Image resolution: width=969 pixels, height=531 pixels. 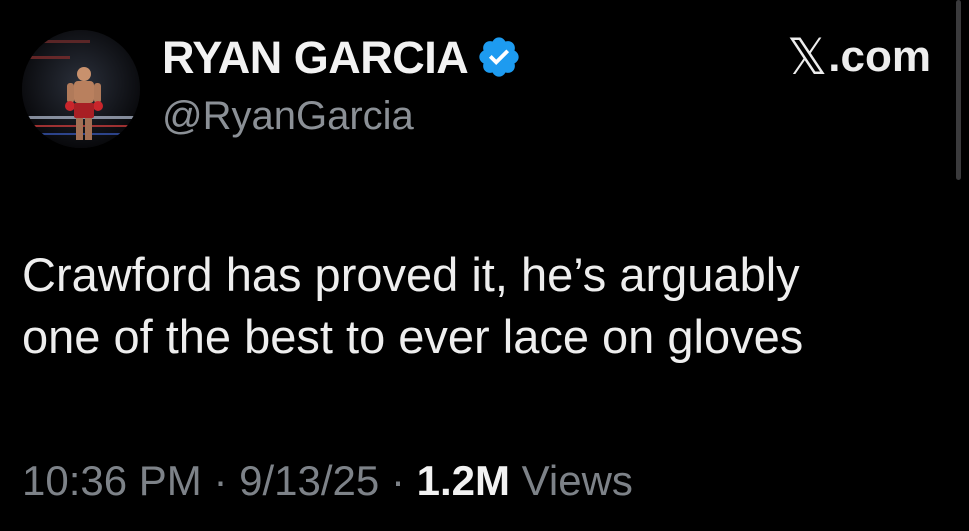 What do you see at coordinates (411, 274) in the screenshot?
I see `tweet-line: Crawford has proved it, he’s arguably` at bounding box center [411, 274].